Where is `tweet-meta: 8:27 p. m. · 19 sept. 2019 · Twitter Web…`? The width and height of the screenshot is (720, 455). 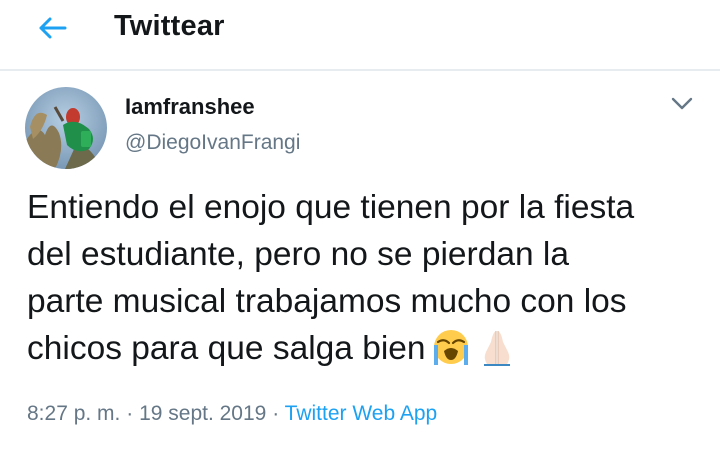
tweet-meta: 8:27 p. m. · 19 sept. 2019 · Twitter Web… is located at coordinates (232, 414).